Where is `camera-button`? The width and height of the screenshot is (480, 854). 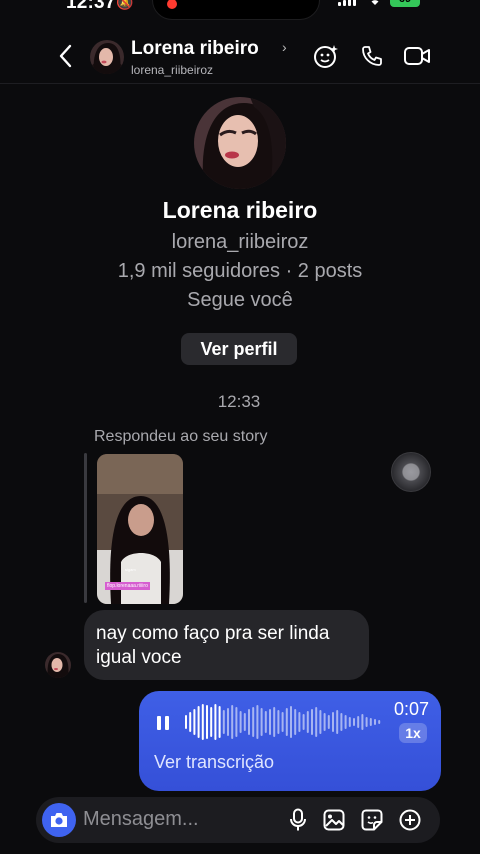 camera-button is located at coordinates (59, 820).